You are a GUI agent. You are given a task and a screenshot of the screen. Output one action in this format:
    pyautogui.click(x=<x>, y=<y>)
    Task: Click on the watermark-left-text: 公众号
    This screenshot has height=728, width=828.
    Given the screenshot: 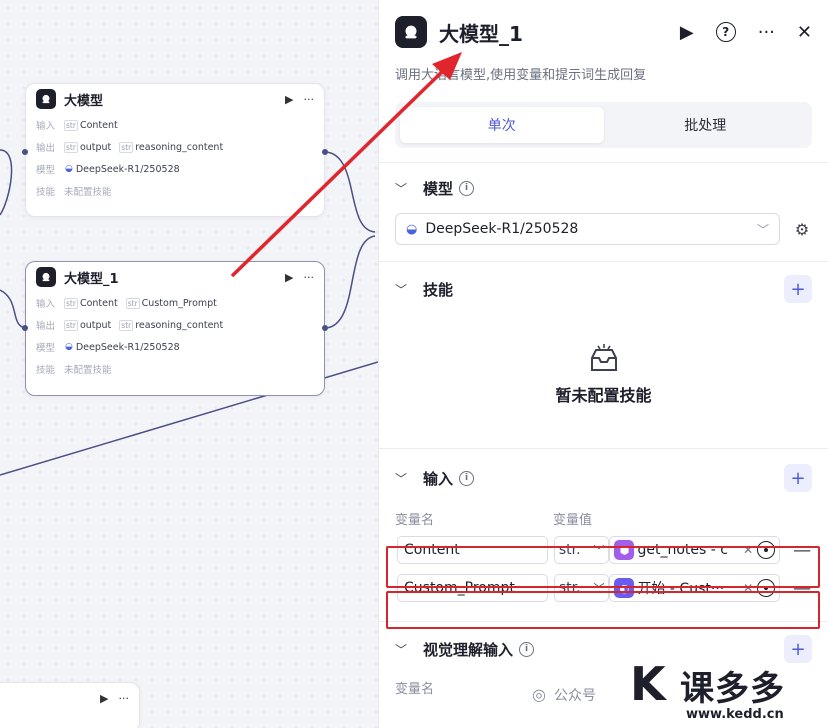 What is the action you would take?
    pyautogui.click(x=575, y=696)
    